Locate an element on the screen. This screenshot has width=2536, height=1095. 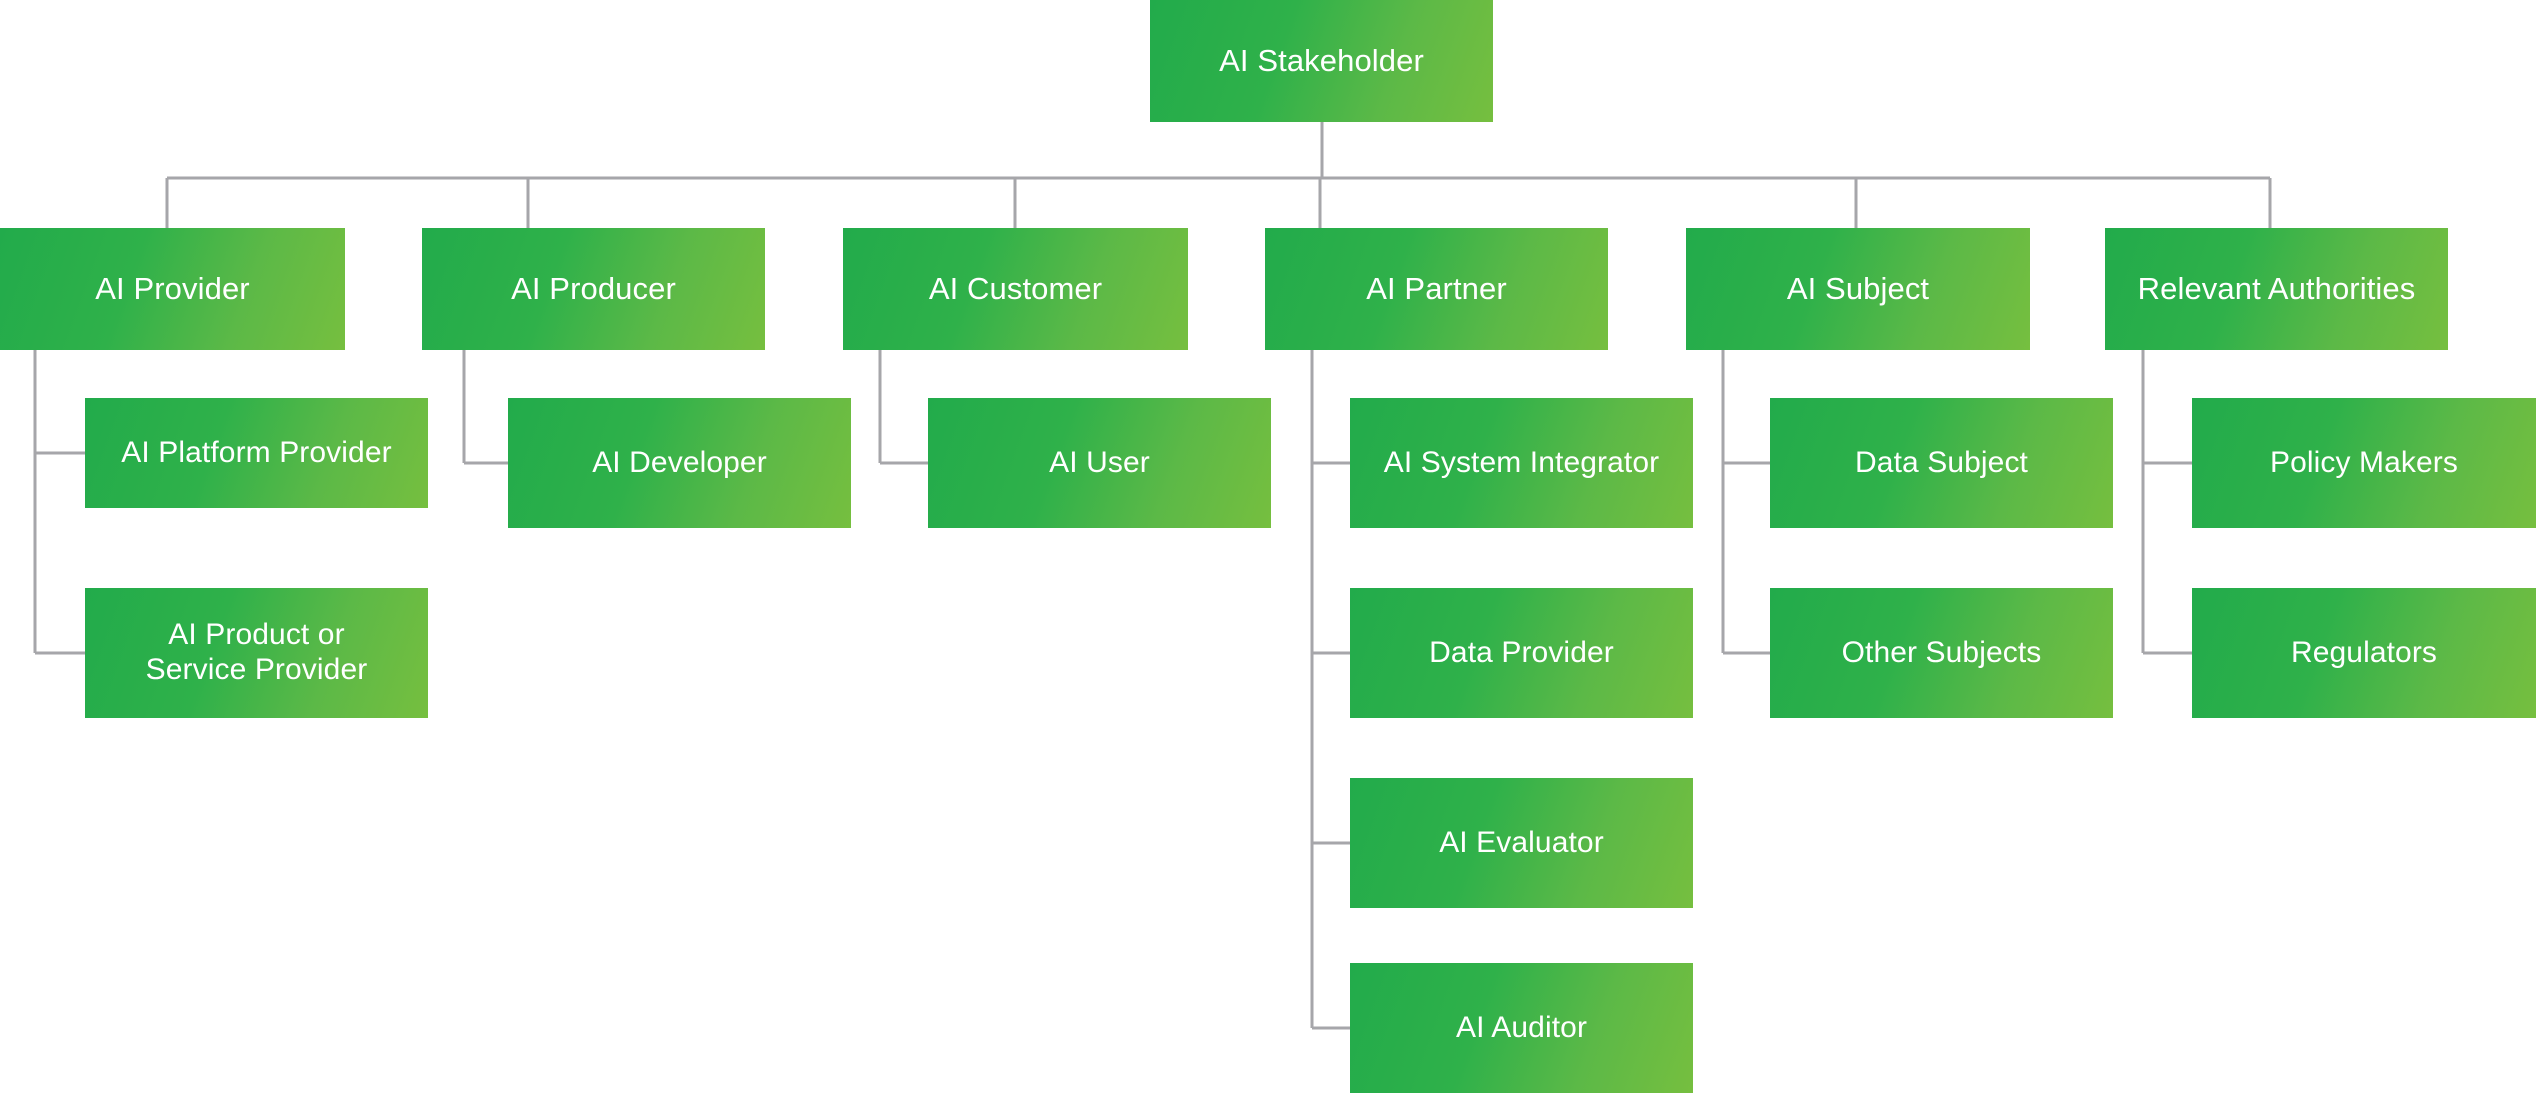
node-data-subject: Data Subject is located at coordinates (1941, 463).